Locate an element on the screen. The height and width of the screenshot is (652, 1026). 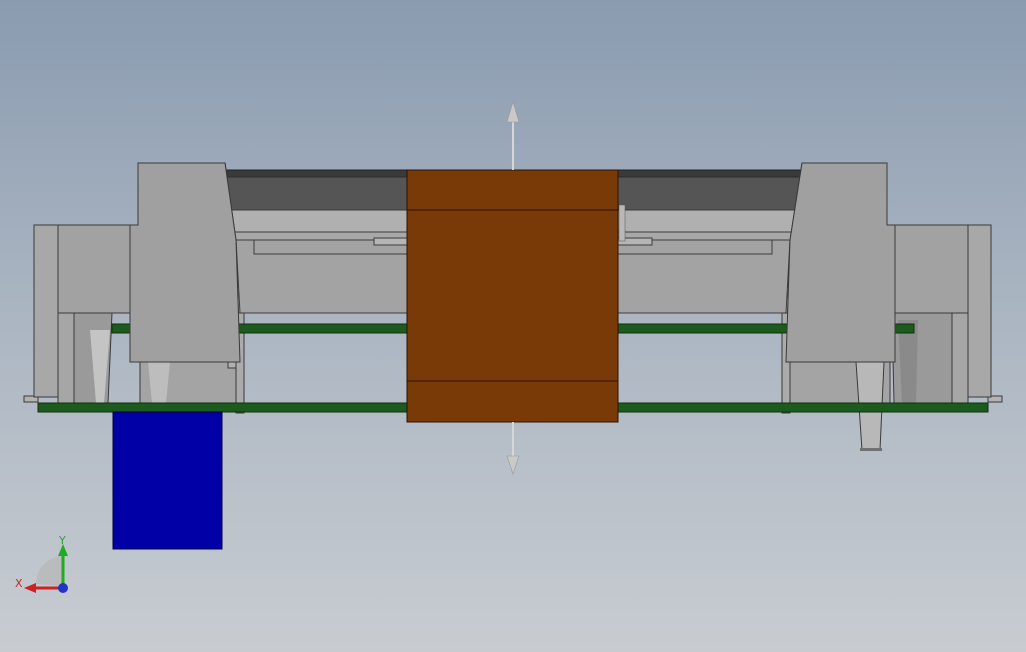
blue-block is located at coordinates (167, 480).